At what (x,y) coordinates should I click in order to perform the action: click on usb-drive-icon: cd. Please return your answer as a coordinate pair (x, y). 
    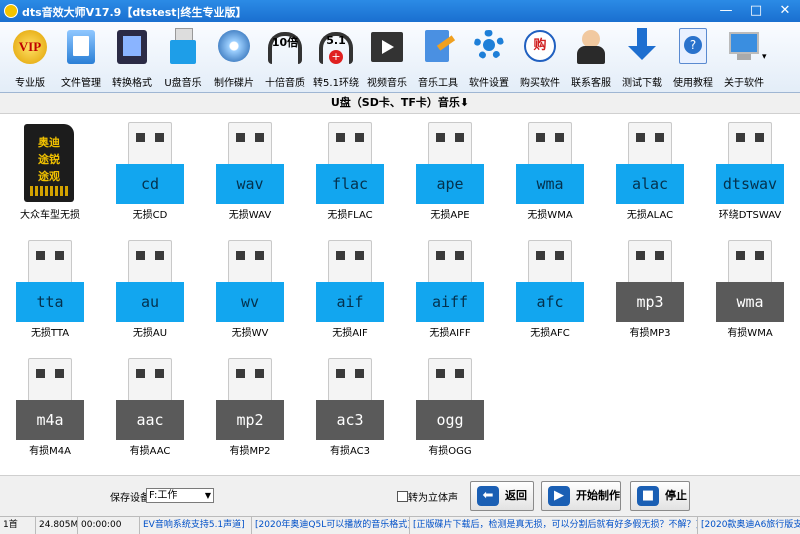
    Looking at the image, I should click on (150, 163).